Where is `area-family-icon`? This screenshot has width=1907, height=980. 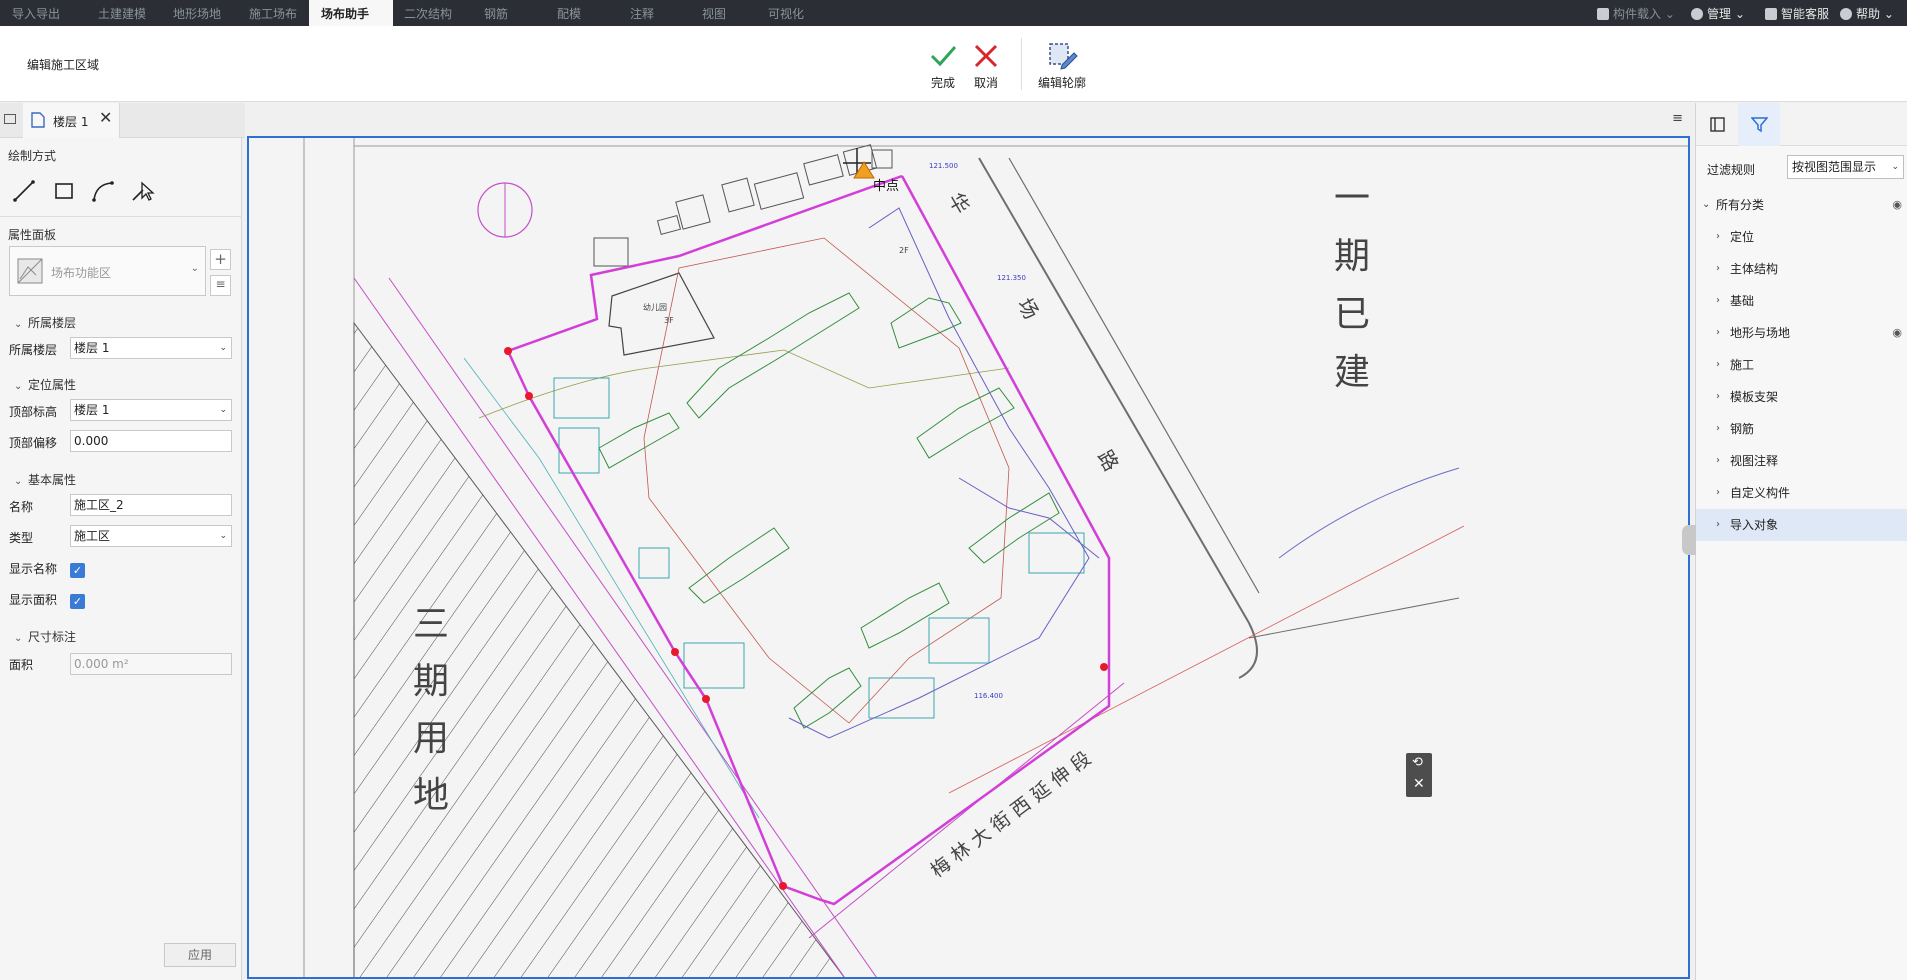 area-family-icon is located at coordinates (30, 271).